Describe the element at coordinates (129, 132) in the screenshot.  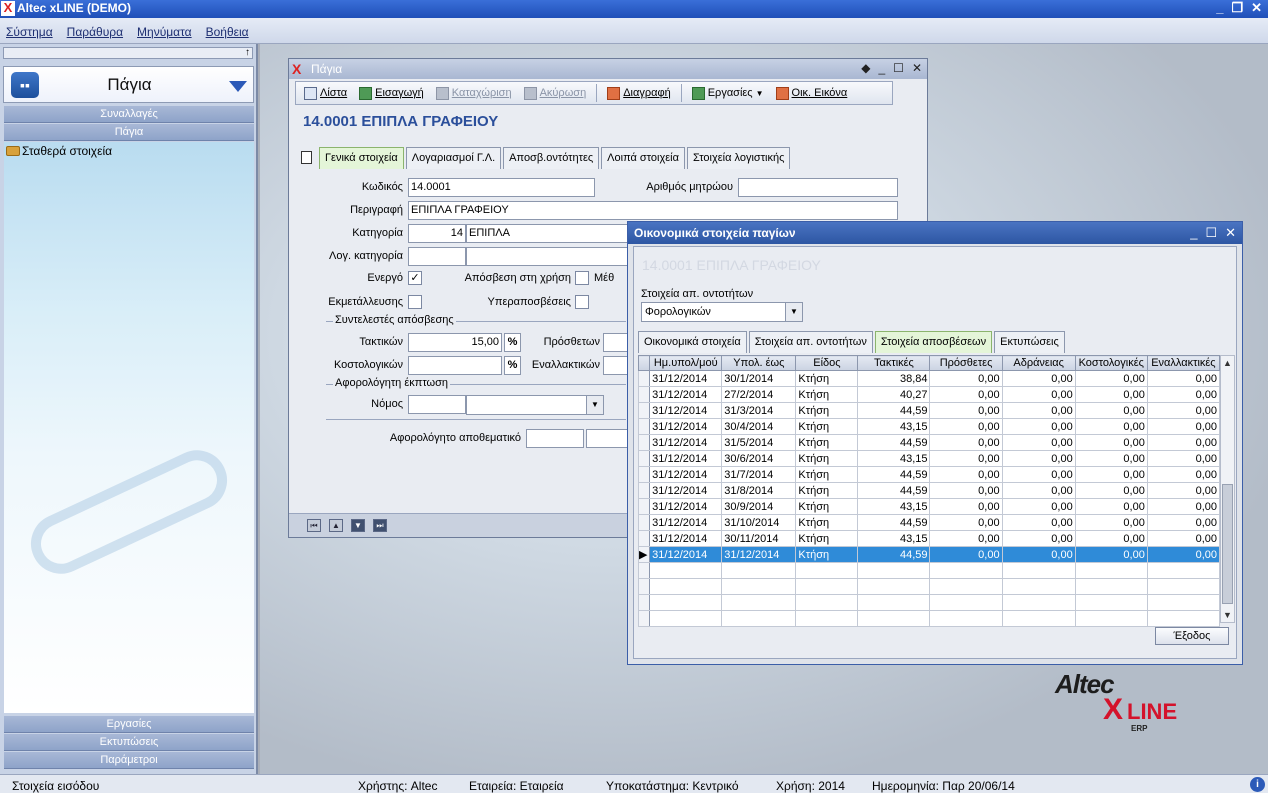
I see `sidebar-section-assets: Πάγια` at that location.